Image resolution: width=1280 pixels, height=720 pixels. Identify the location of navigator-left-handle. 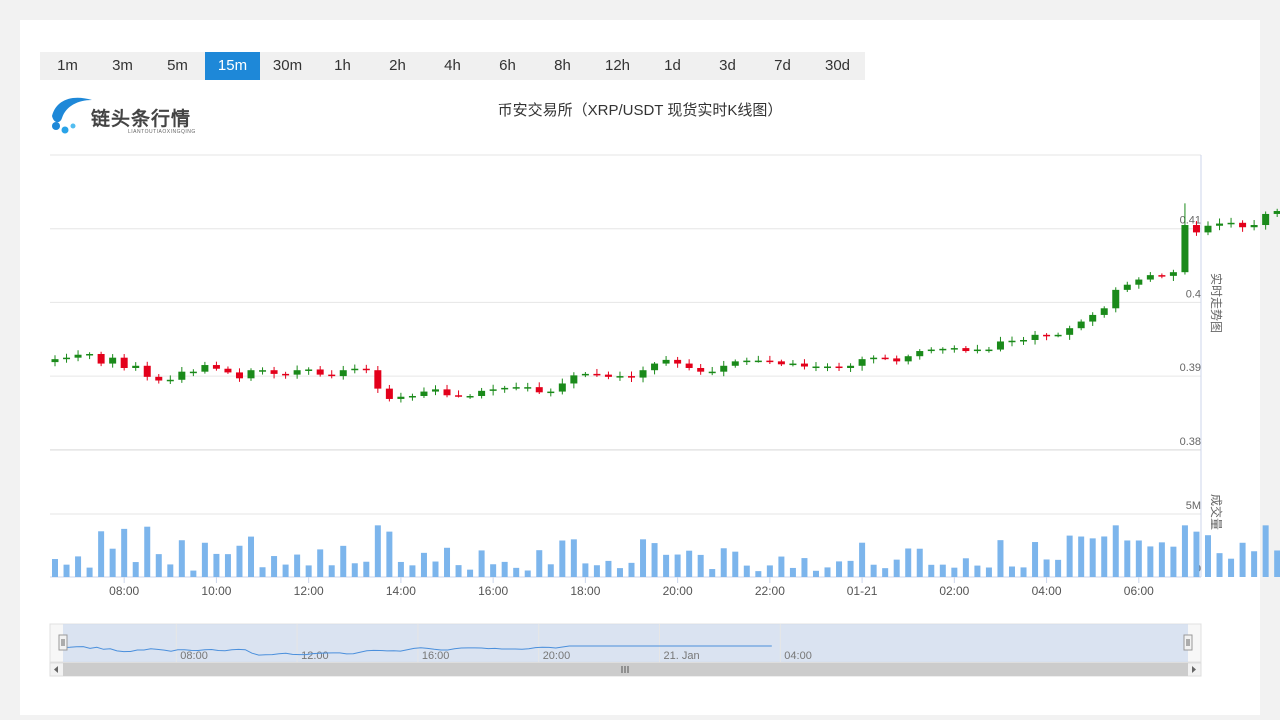
(63, 642).